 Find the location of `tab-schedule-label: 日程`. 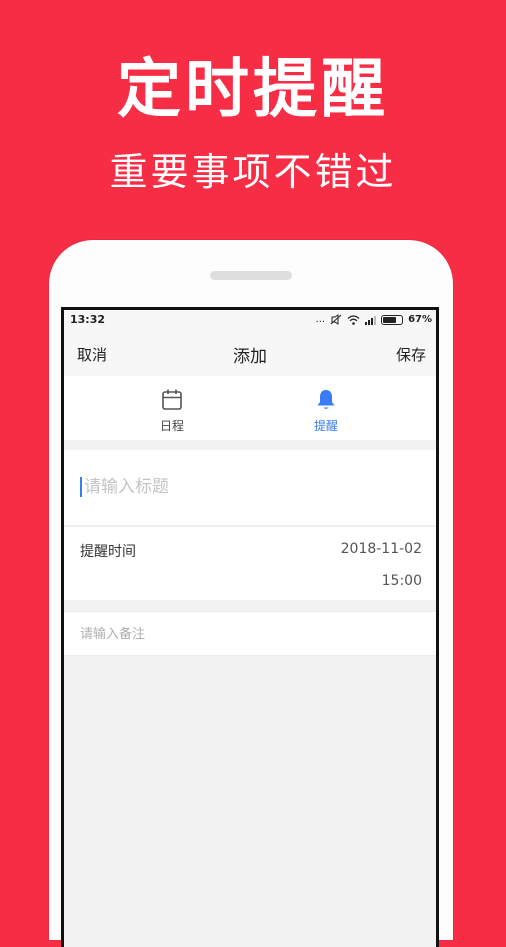

tab-schedule-label: 日程 is located at coordinates (171, 426).